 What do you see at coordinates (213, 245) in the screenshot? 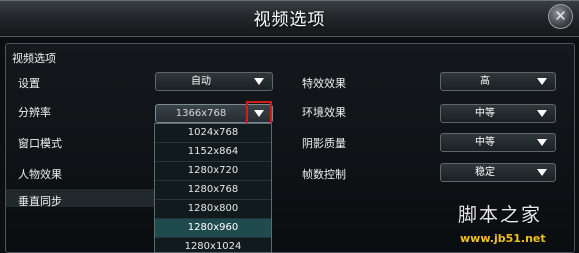
I see `dropdown-option: 1280x1024` at bounding box center [213, 245].